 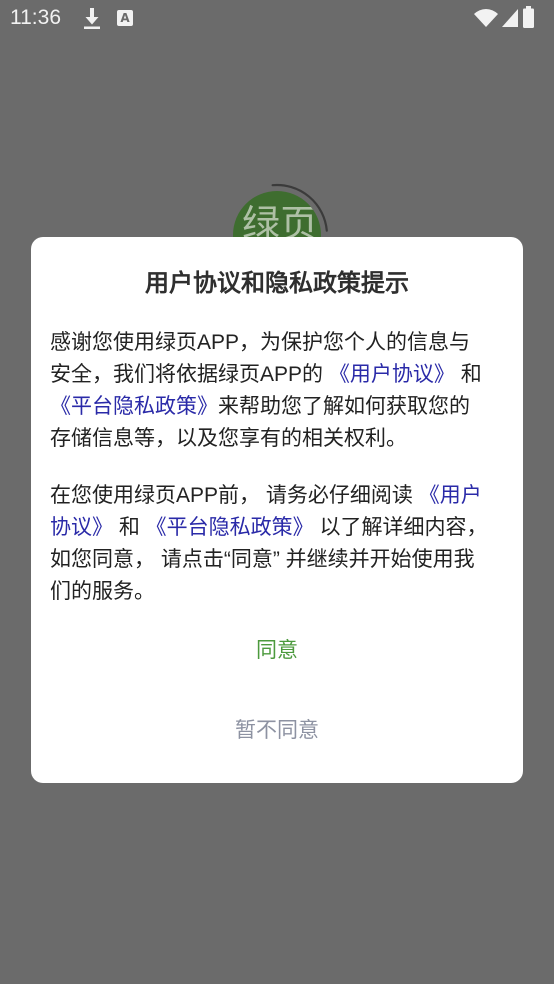 What do you see at coordinates (35, 17) in the screenshot?
I see `status-time: 11:36` at bounding box center [35, 17].